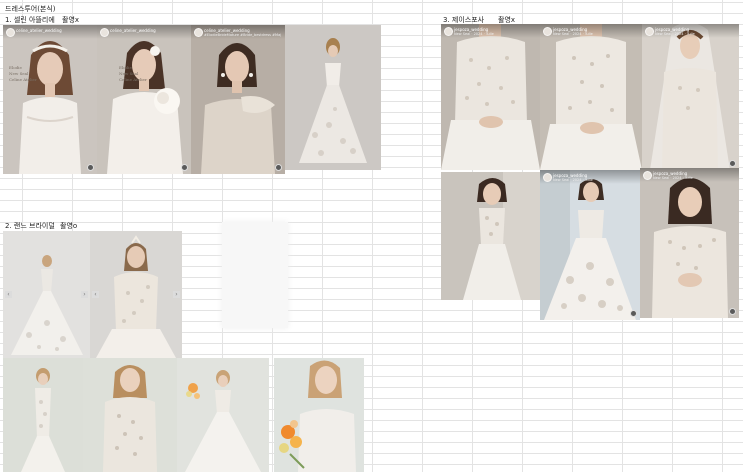  What do you see at coordinates (136, 294) in the screenshot?
I see `laine-photo-2: ‹ ›` at bounding box center [136, 294].